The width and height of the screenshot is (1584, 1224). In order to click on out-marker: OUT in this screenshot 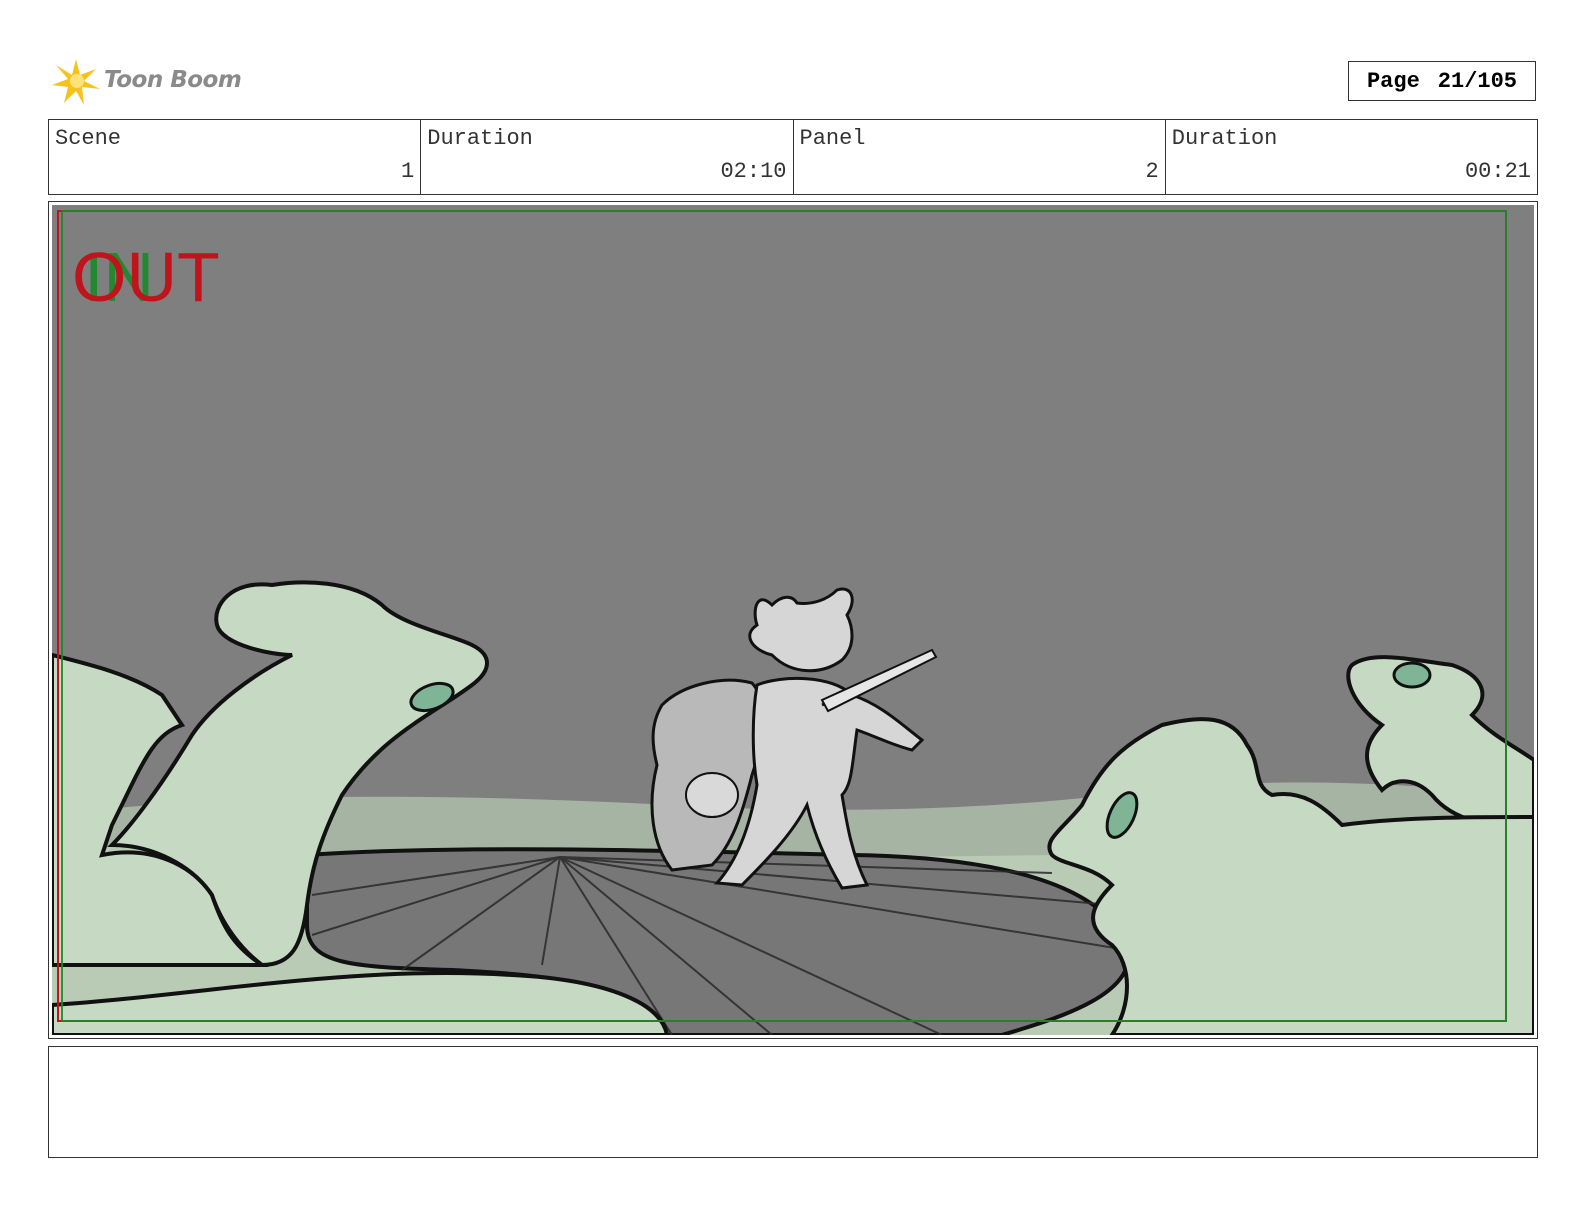, I will do `click(146, 277)`.